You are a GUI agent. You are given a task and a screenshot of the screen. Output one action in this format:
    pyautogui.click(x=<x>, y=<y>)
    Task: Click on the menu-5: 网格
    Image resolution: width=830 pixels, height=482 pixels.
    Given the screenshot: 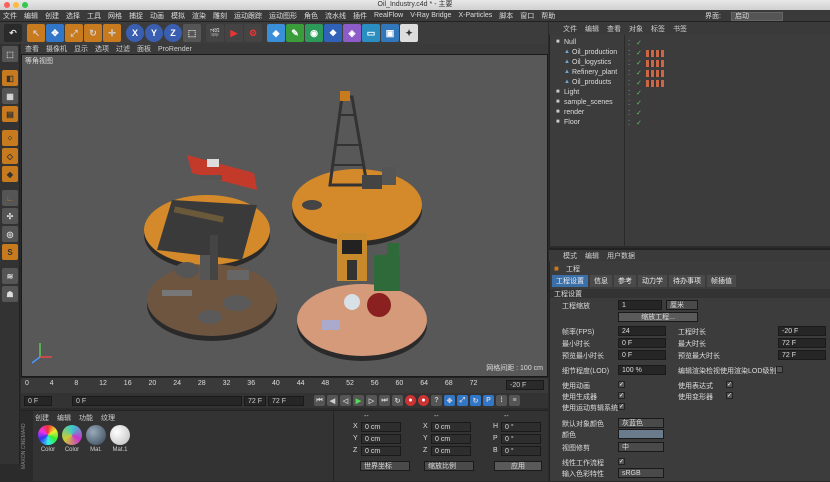 What is the action you would take?
    pyautogui.click(x=115, y=16)
    